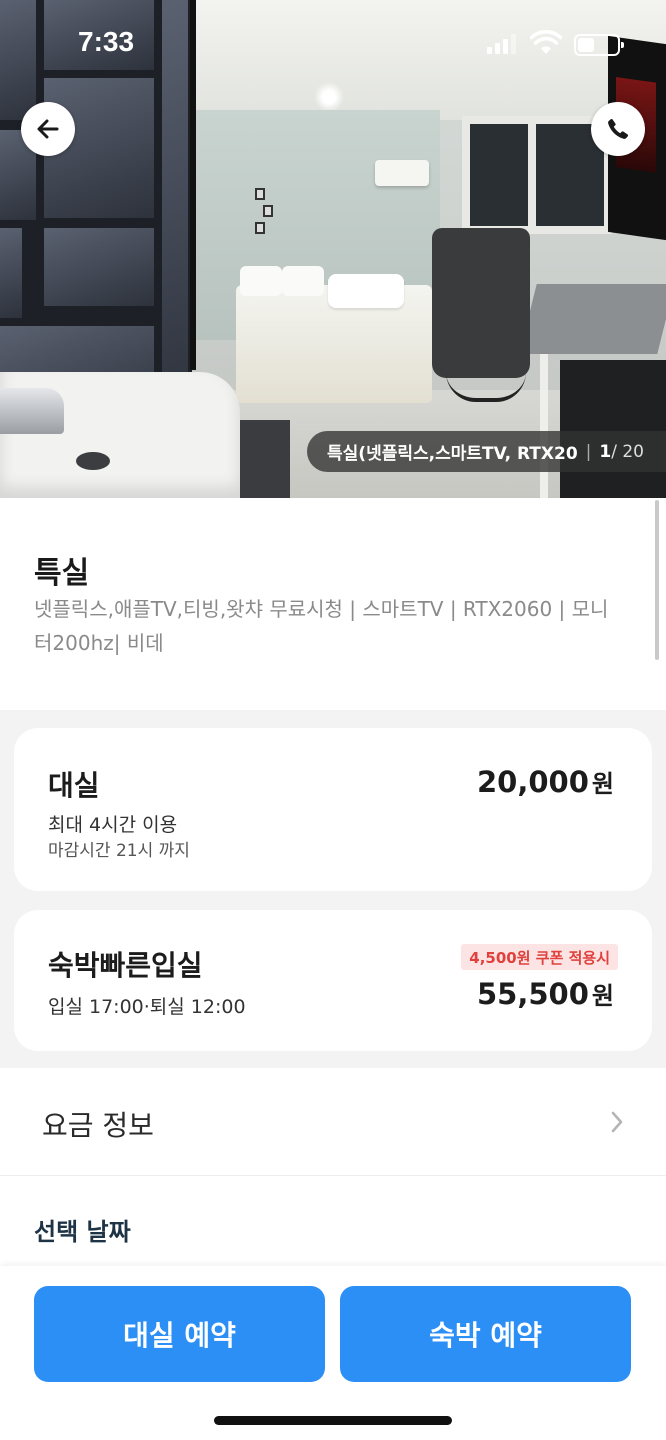  I want to click on room-title: 특실, so click(62, 573).